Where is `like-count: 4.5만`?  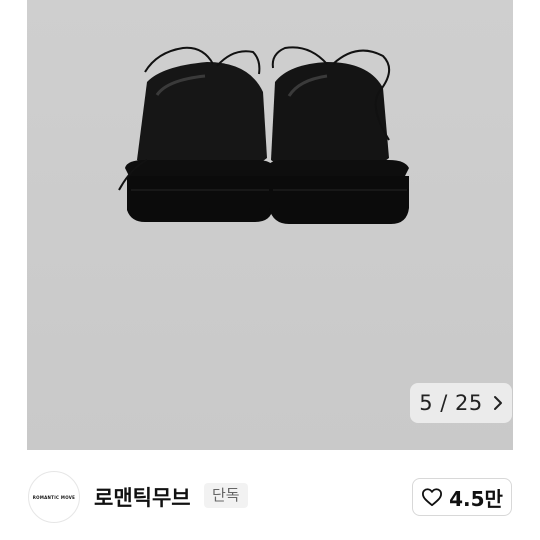
like-count: 4.5만 is located at coordinates (476, 498).